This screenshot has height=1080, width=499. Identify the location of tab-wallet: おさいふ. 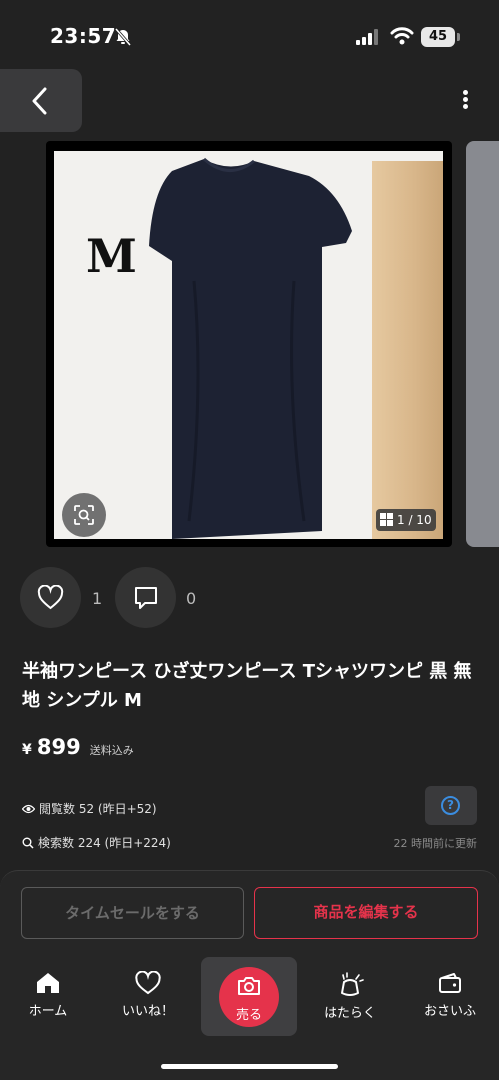
(450, 1000).